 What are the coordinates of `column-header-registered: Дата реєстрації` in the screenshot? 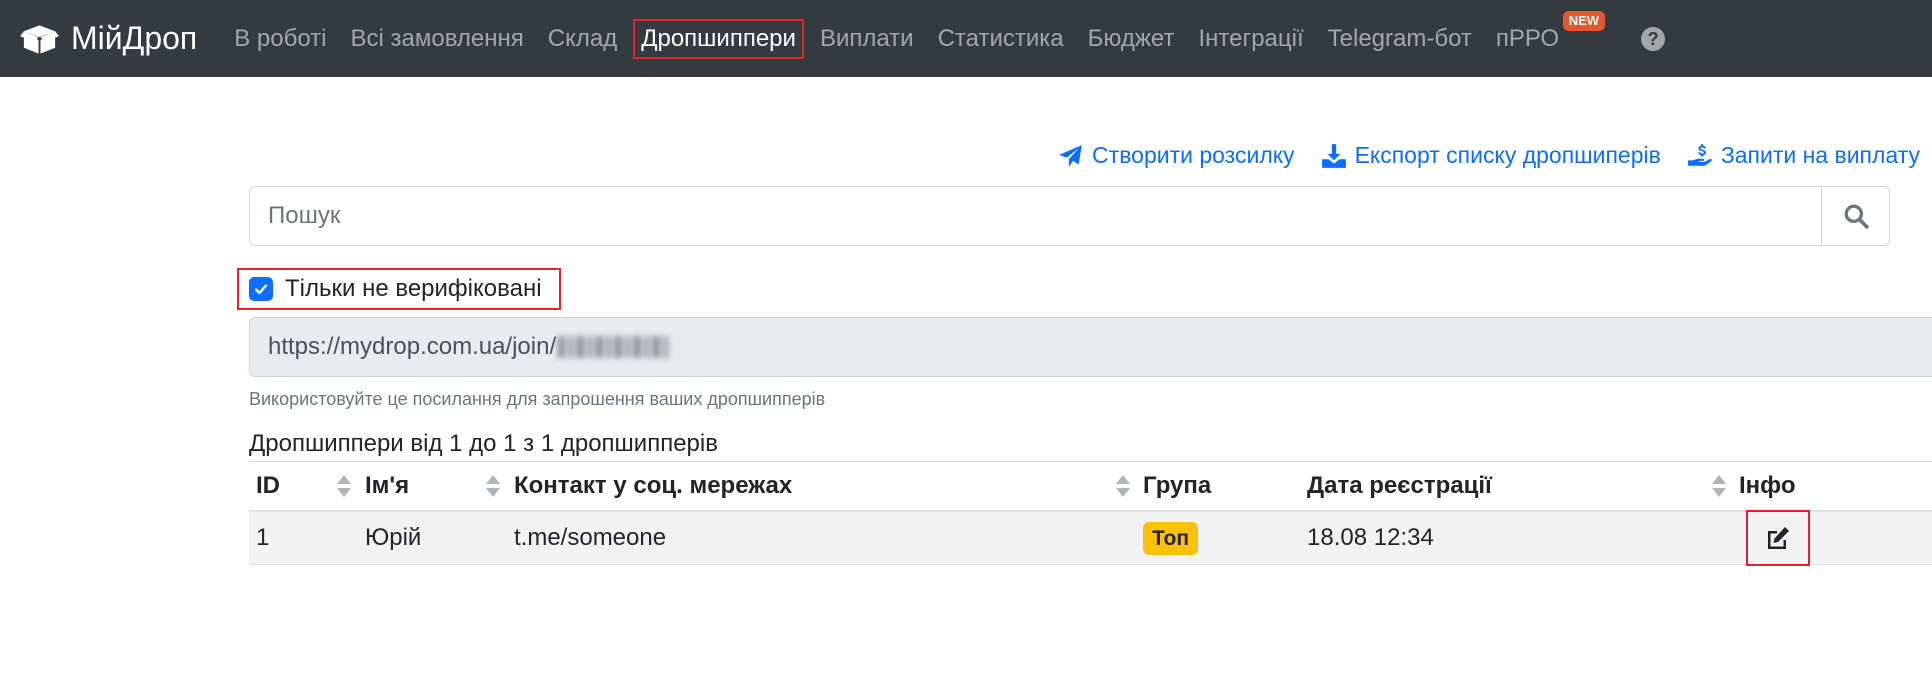 It's located at (1399, 486).